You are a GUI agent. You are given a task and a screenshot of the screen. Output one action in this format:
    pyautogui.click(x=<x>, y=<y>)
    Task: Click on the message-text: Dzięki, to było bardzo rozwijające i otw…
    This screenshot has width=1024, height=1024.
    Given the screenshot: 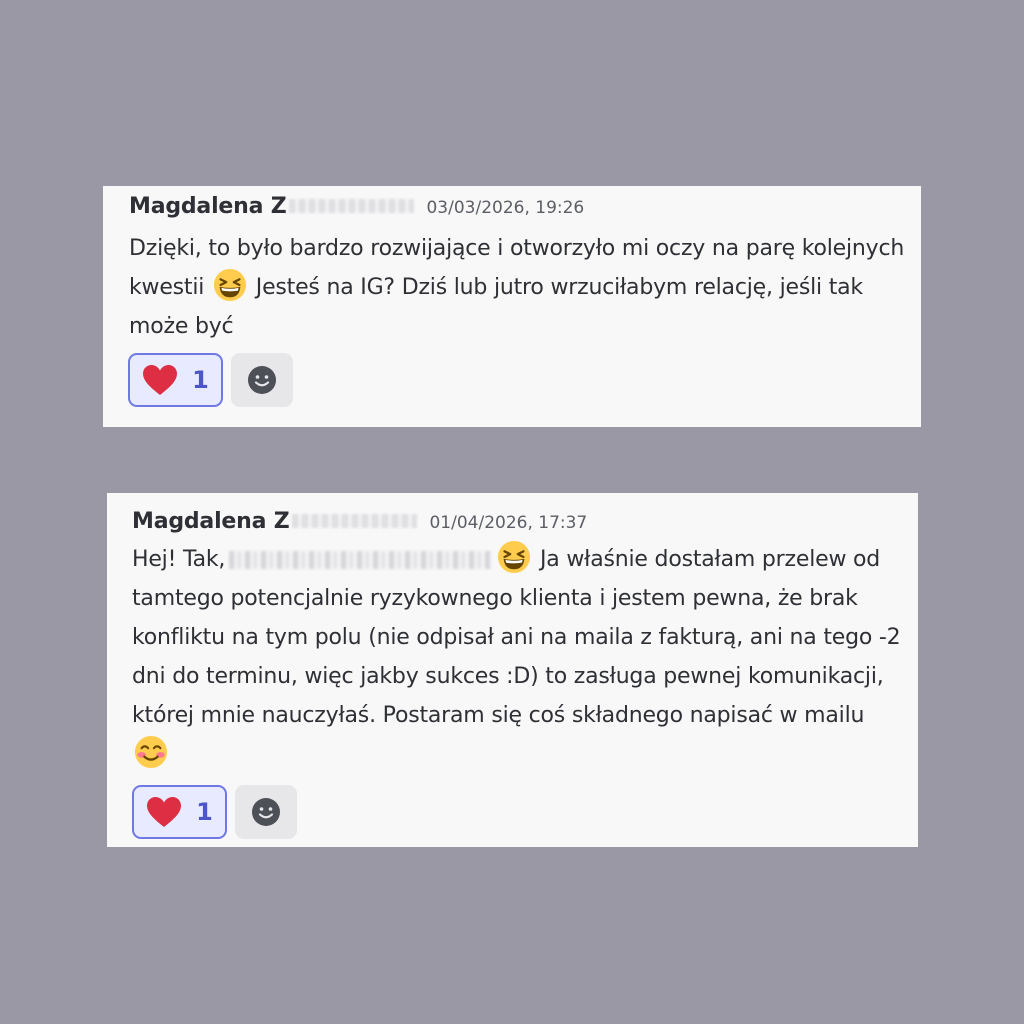 What is the action you would take?
    pyautogui.click(x=519, y=287)
    